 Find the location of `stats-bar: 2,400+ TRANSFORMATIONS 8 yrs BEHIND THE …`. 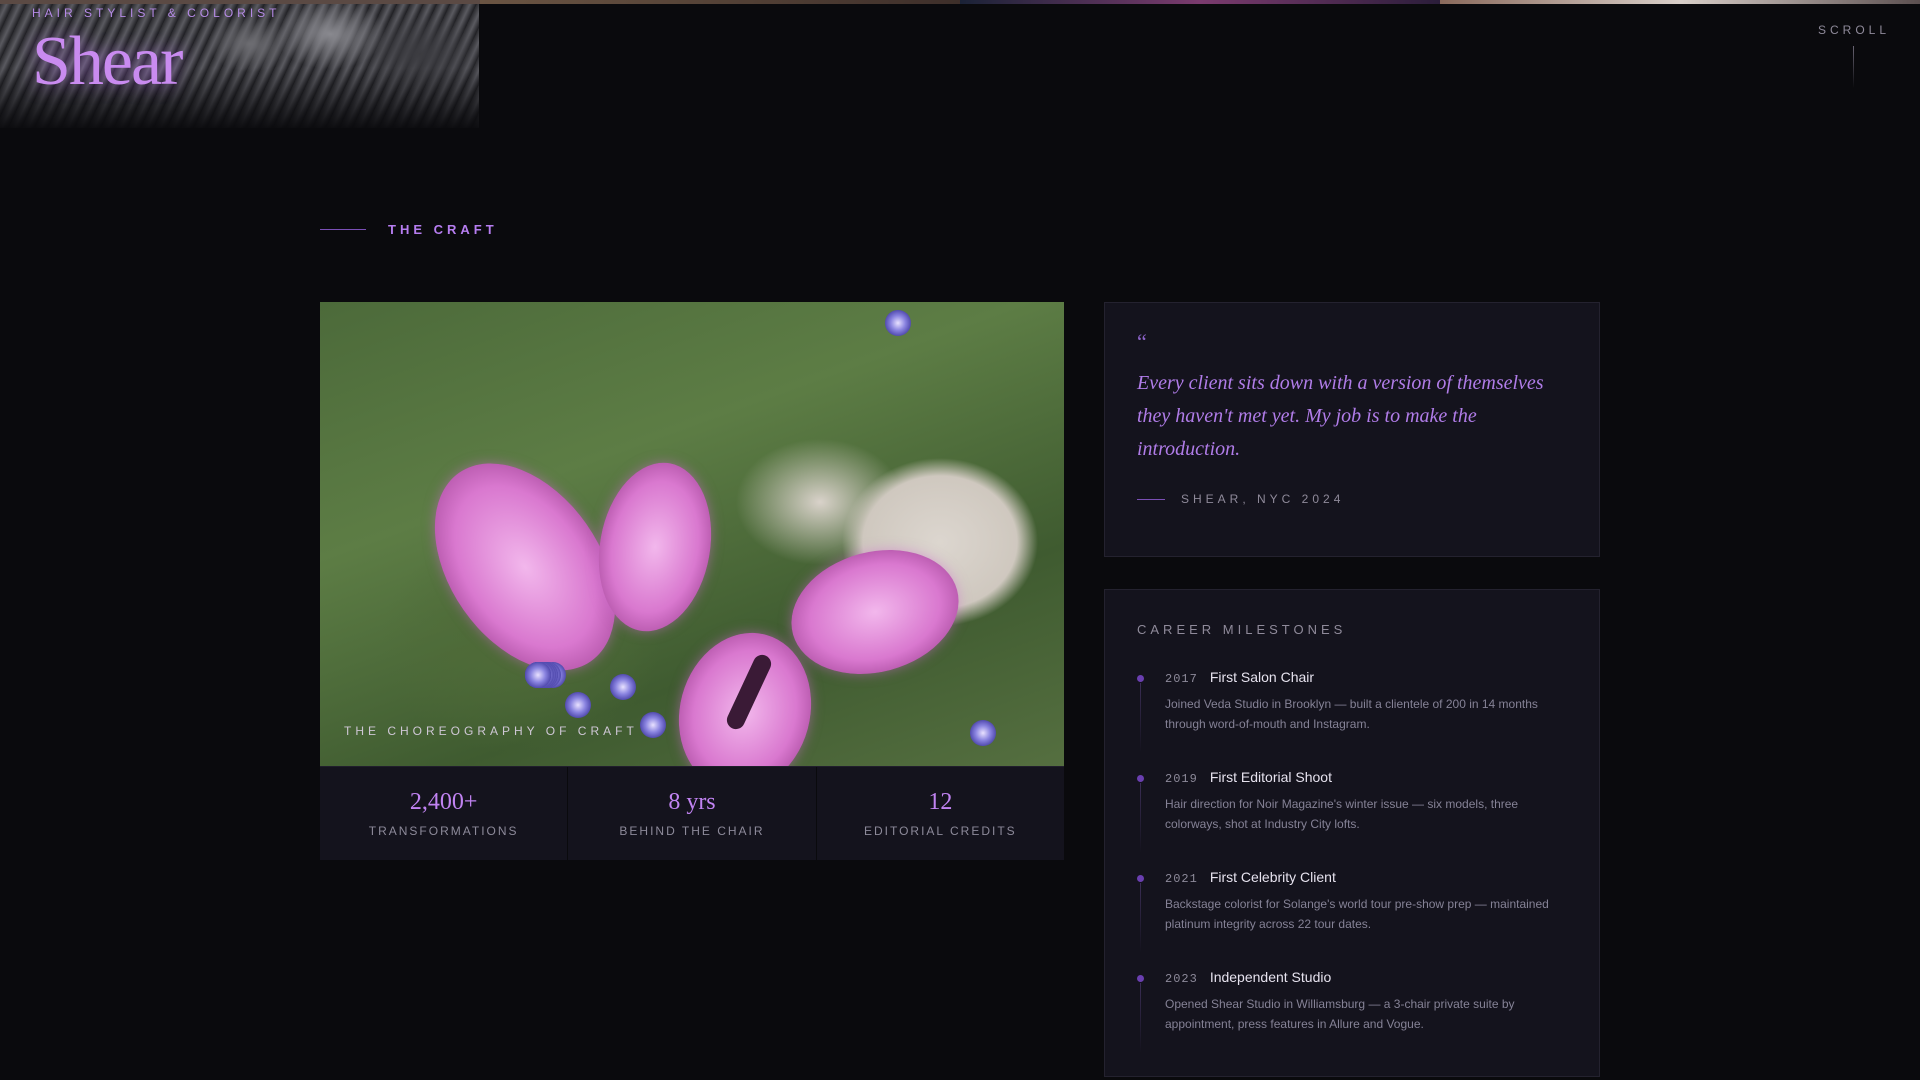

stats-bar: 2,400+ TRANSFORMATIONS 8 yrs BEHIND THE … is located at coordinates (692, 813).